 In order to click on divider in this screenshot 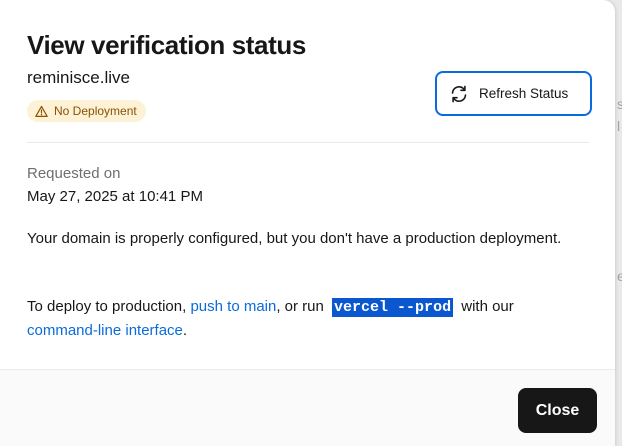, I will do `click(308, 142)`.